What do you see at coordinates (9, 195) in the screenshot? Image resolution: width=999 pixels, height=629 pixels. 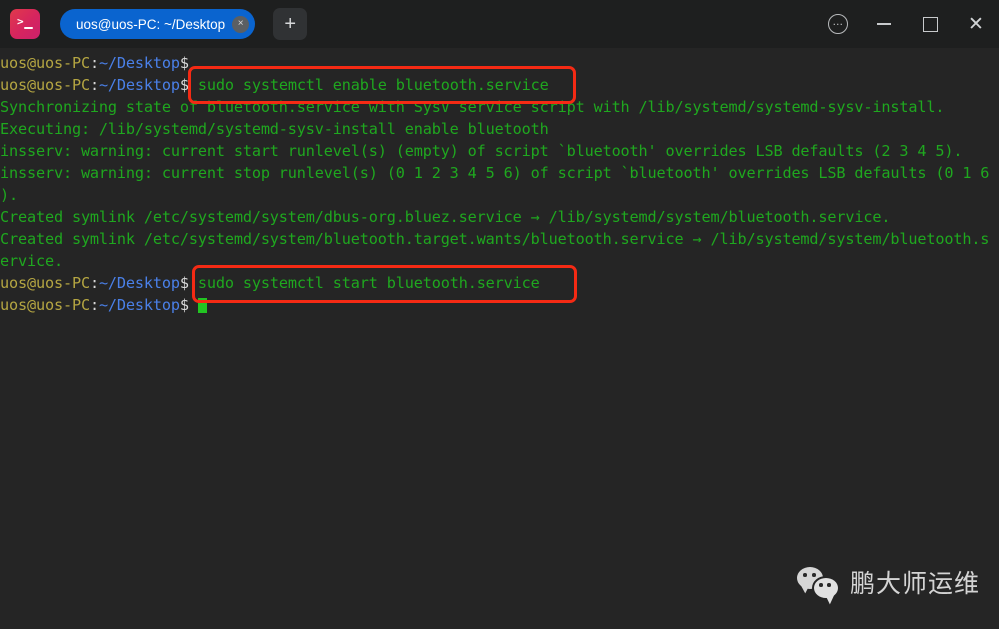 I see `terminal-output-text: ).` at bounding box center [9, 195].